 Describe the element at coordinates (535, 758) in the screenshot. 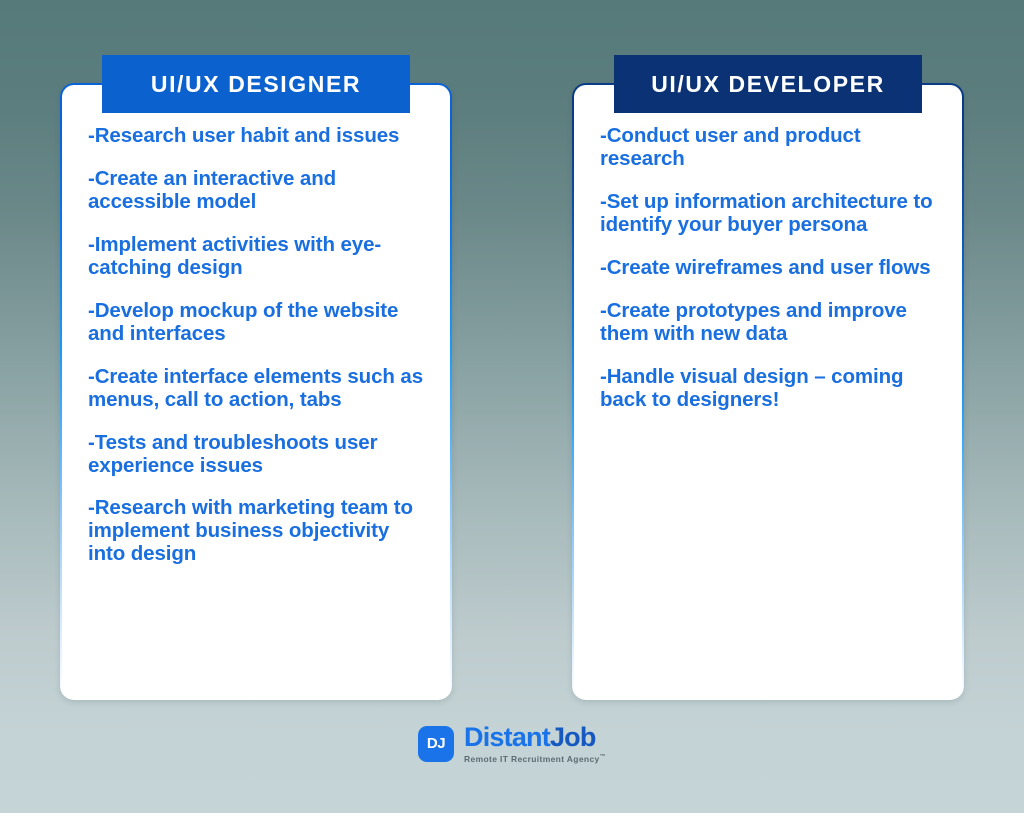

I see `logo-tagline: Remote IT Recruitment Agency™` at that location.